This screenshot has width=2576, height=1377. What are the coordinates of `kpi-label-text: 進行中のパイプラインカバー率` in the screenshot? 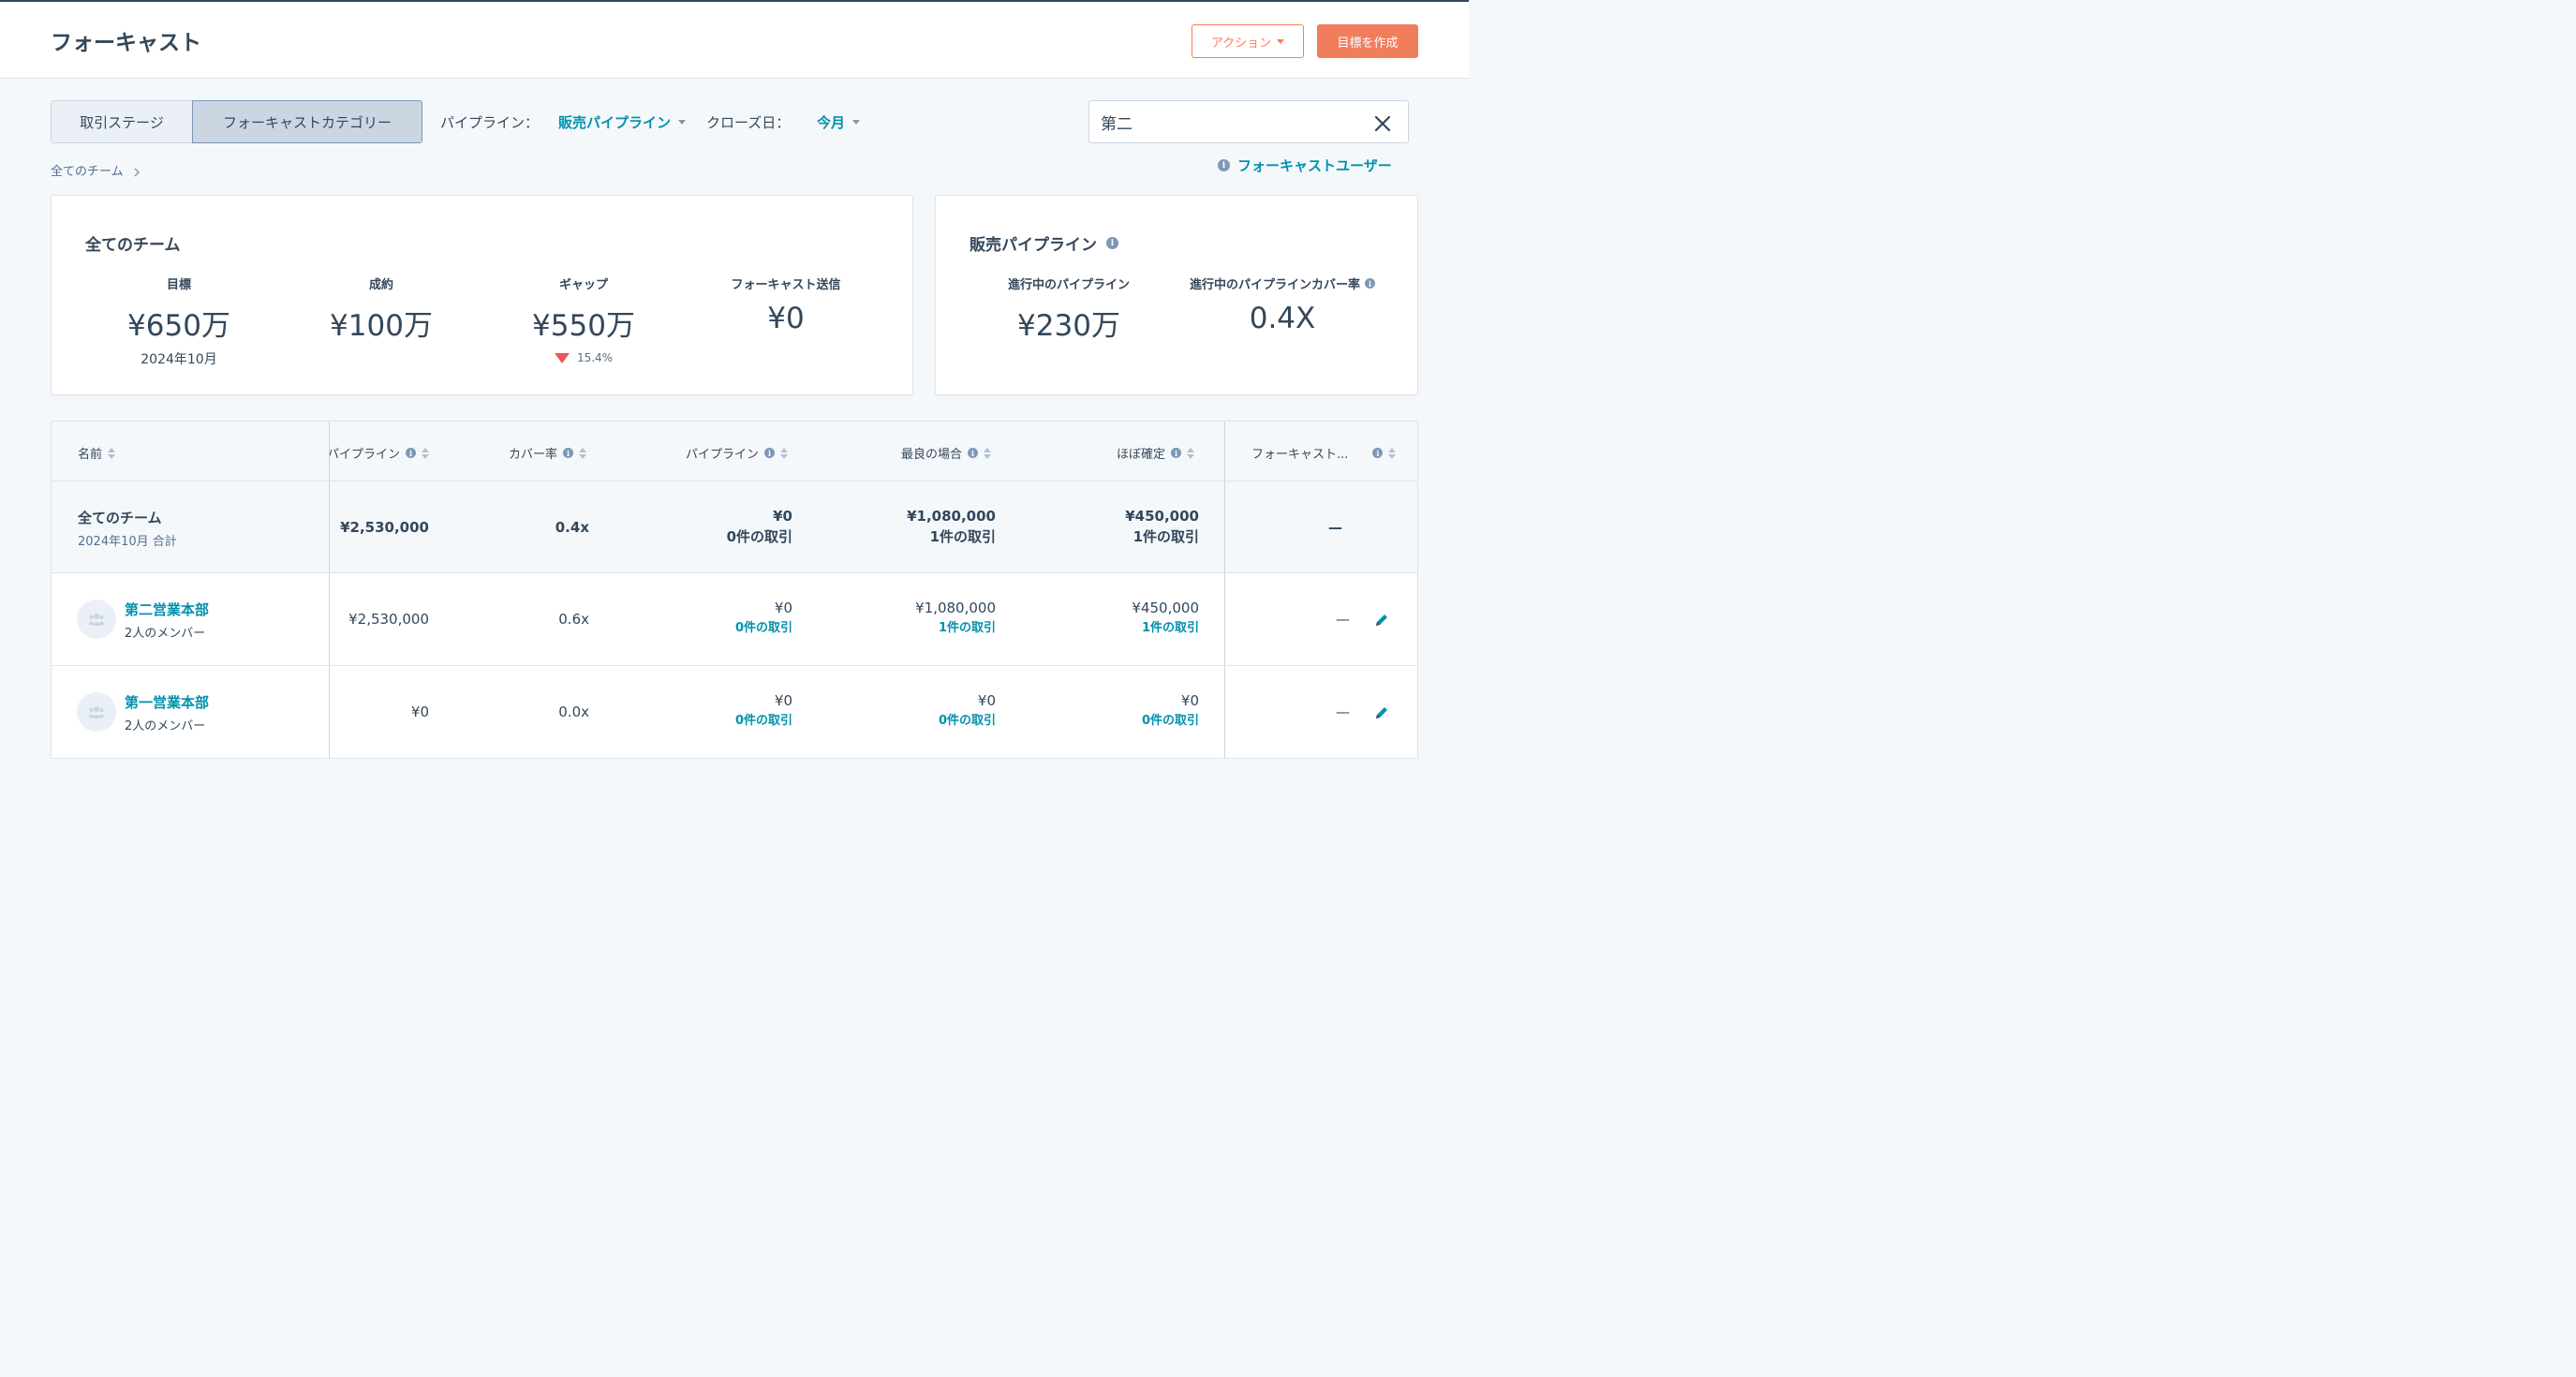 It's located at (1274, 285).